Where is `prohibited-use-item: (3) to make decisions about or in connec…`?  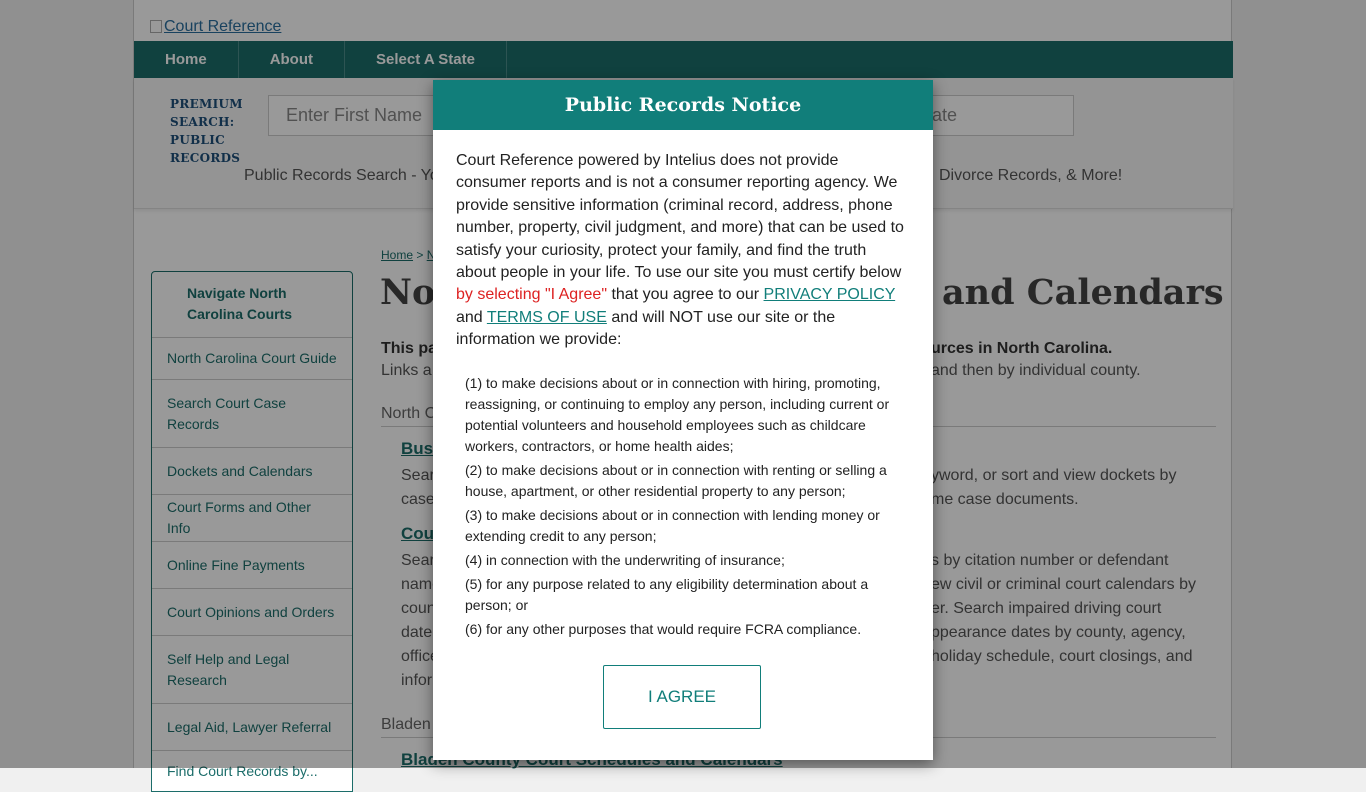 prohibited-use-item: (3) to make decisions about or in connec… is located at coordinates (672, 525).